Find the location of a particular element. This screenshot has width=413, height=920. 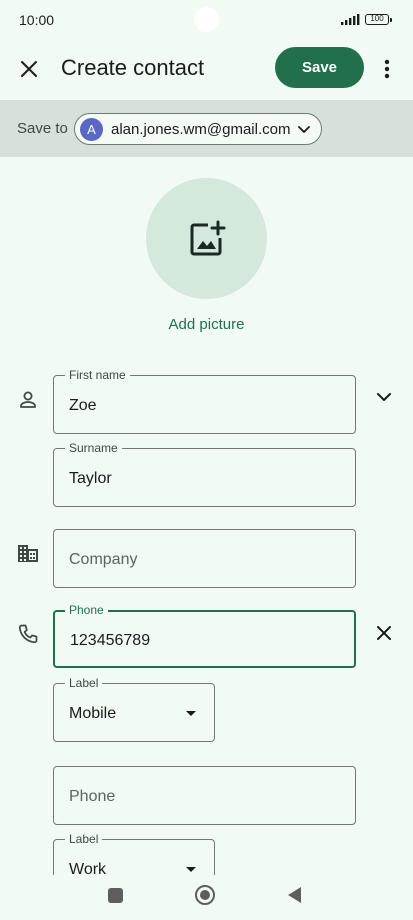

phone-label-select: Label Mobile is located at coordinates (134, 709).